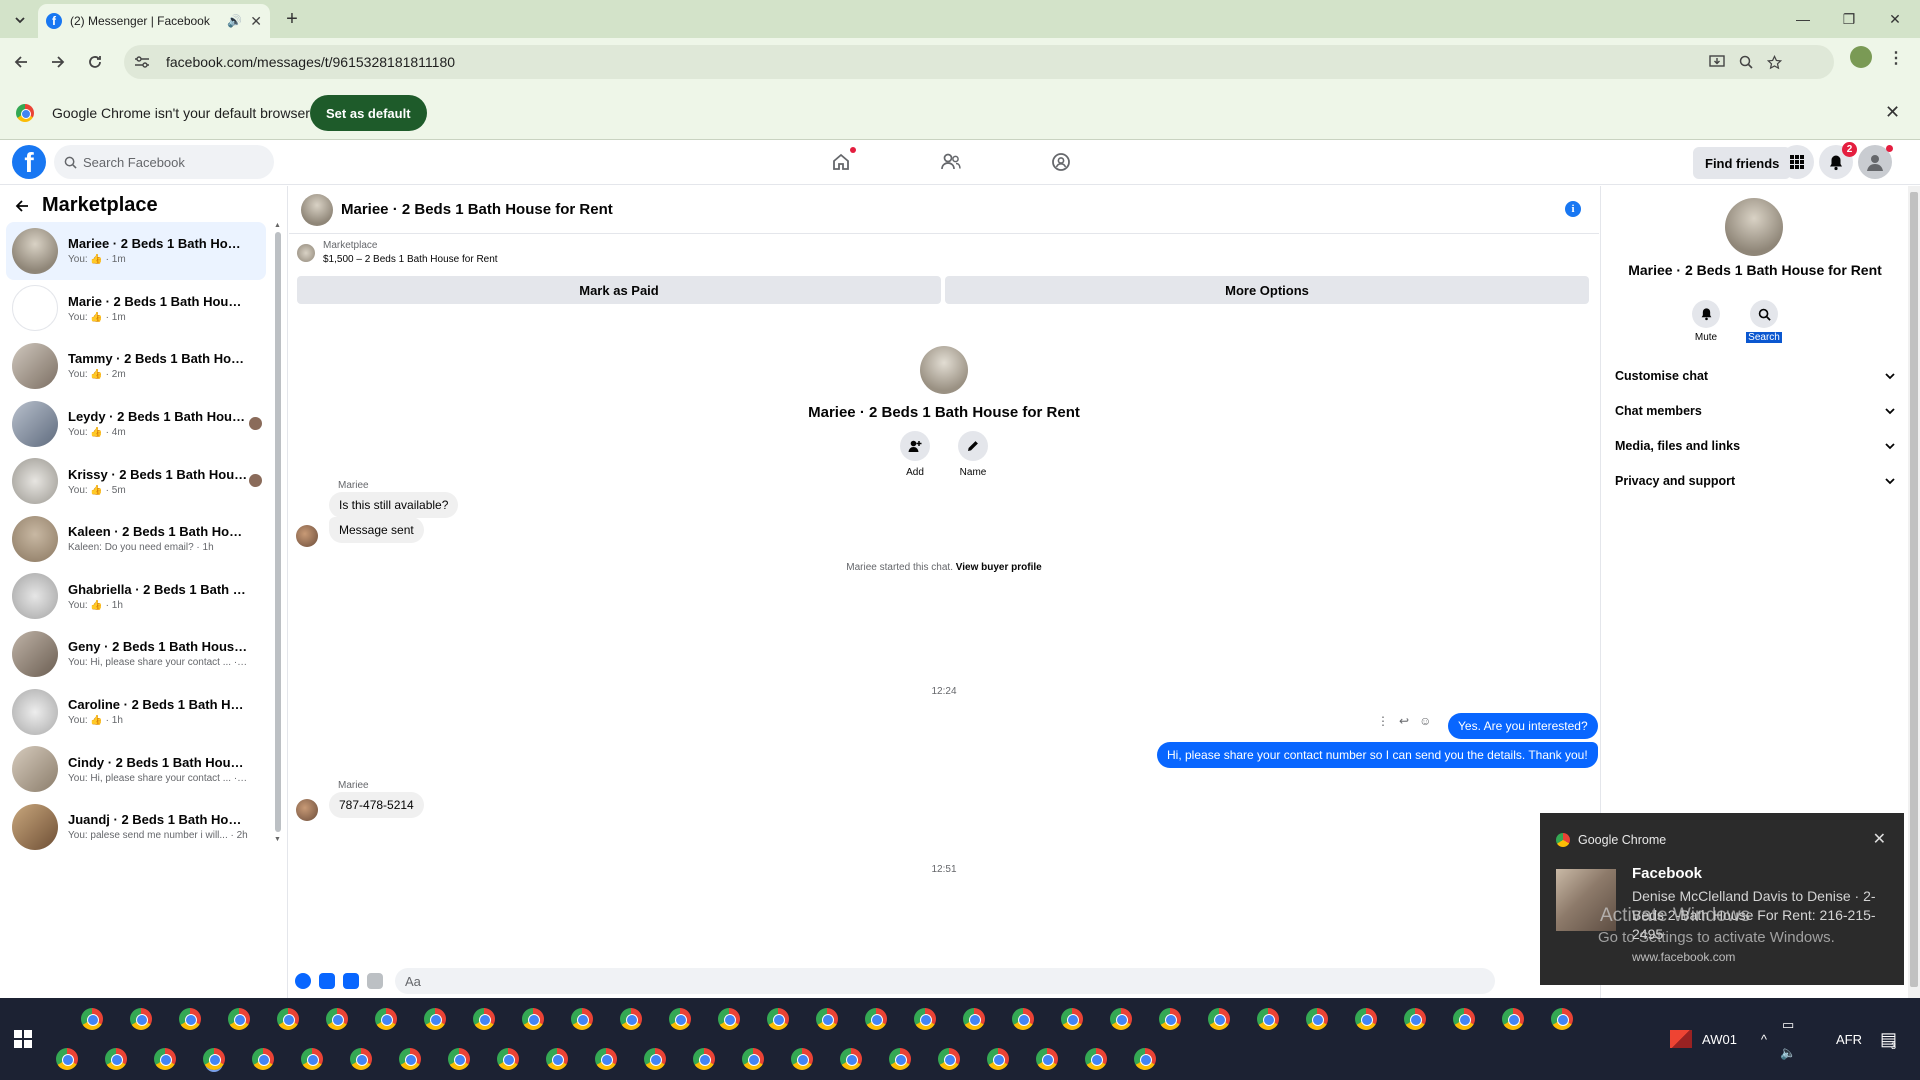 Image resolution: width=1920 pixels, height=1080 pixels. Describe the element at coordinates (1914, 592) in the screenshot. I see `page-scrollbar` at that location.